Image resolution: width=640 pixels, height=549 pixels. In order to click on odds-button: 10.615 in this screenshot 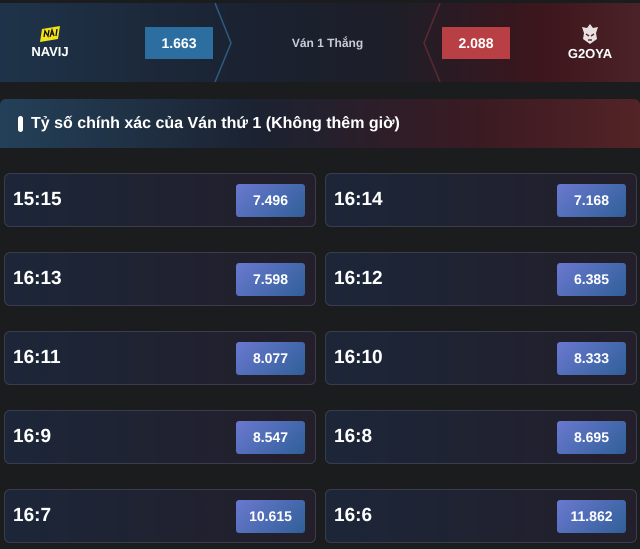, I will do `click(270, 516)`.